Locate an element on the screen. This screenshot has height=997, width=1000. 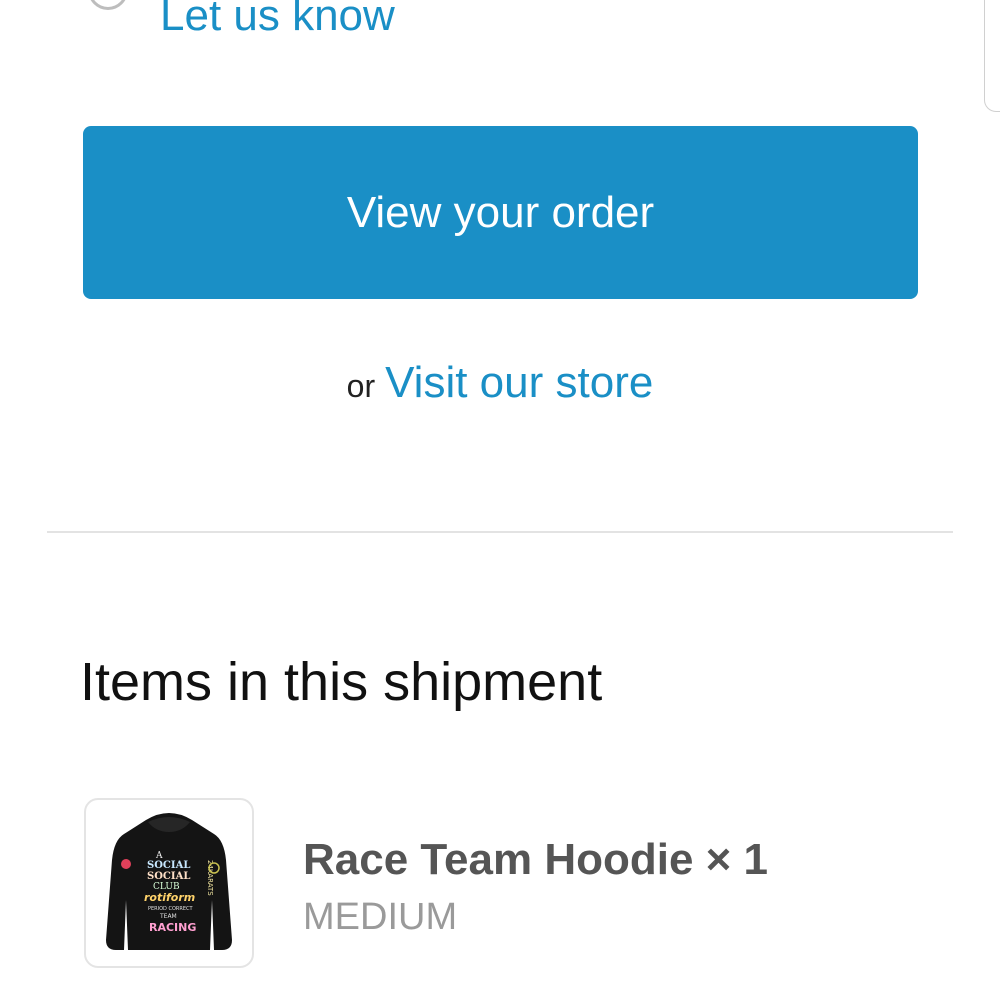
circle-icon is located at coordinates (108, 5).